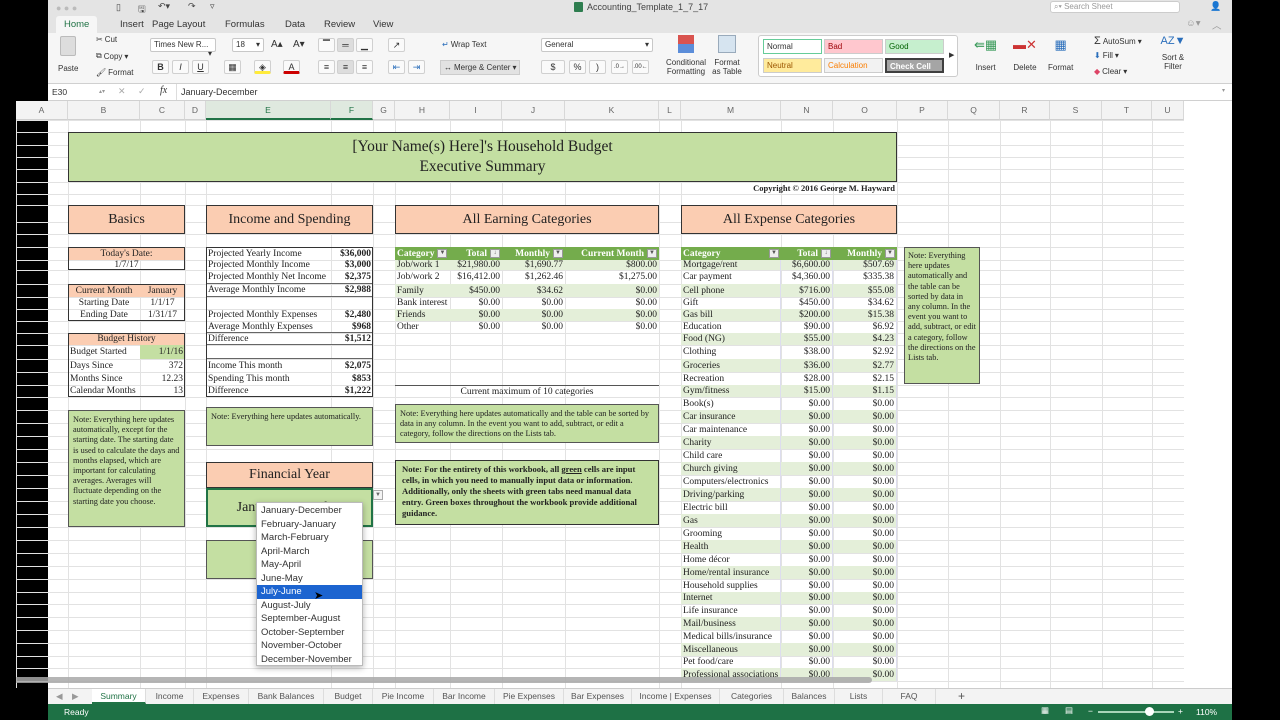  What do you see at coordinates (8, 585) in the screenshot?
I see `row-header-37: 37` at bounding box center [8, 585].